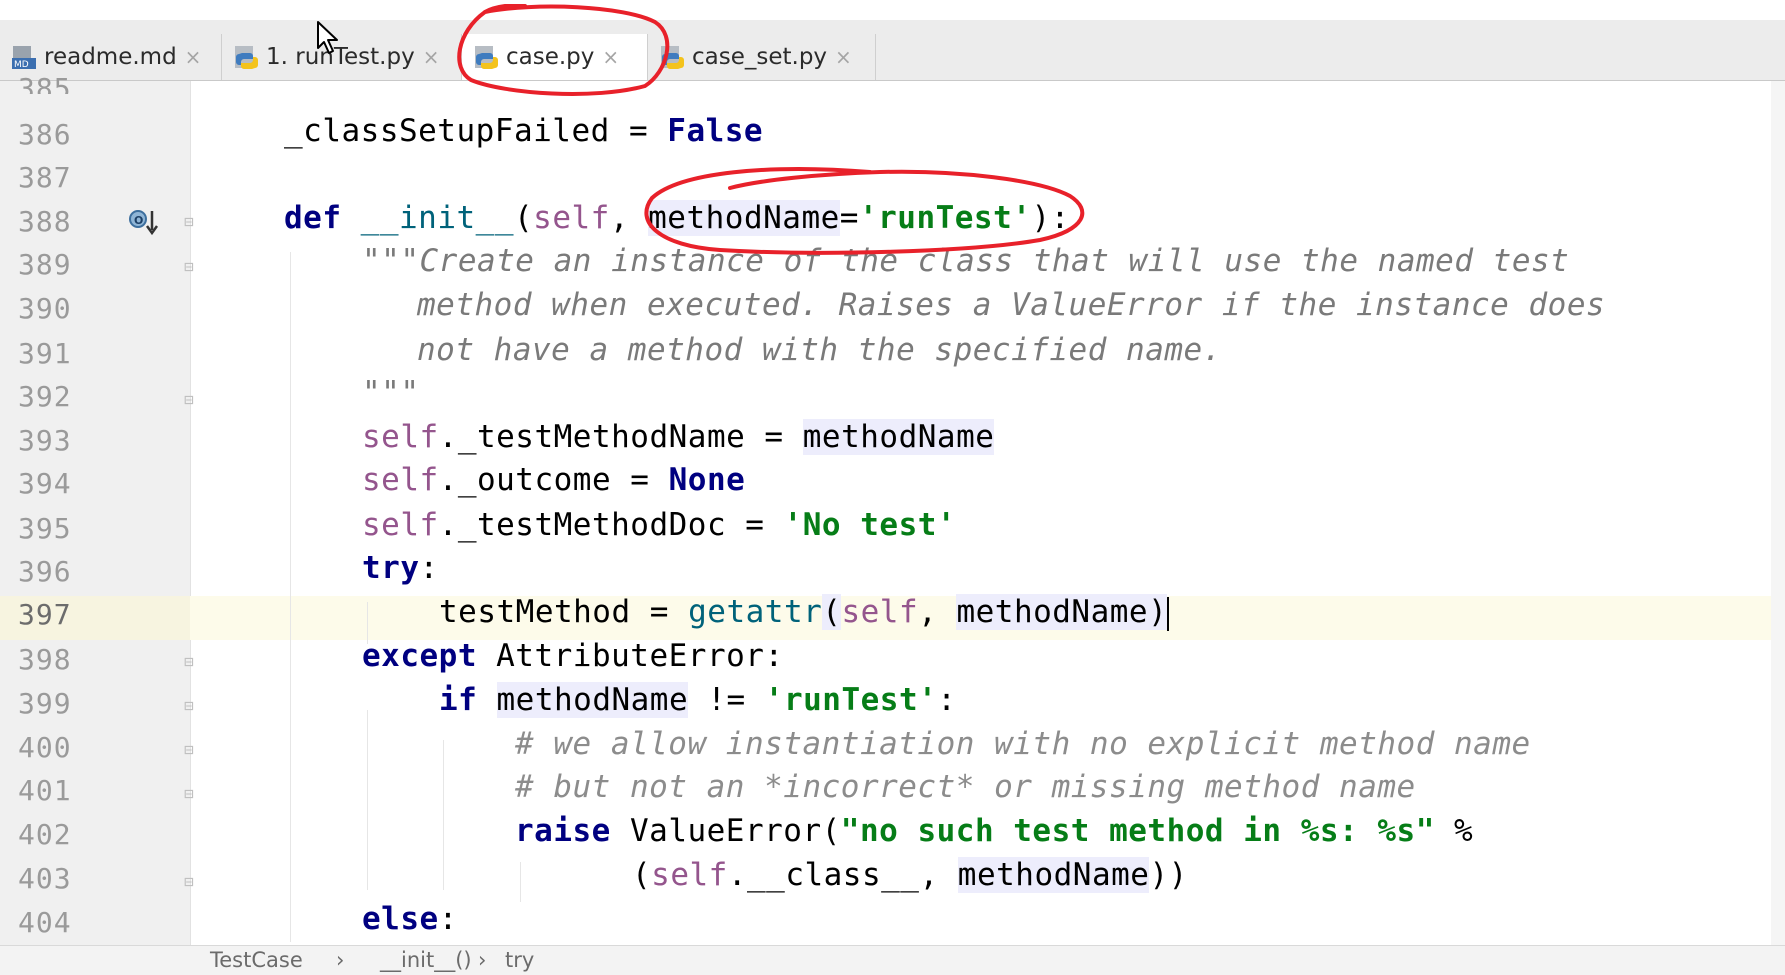 The width and height of the screenshot is (1785, 975). Describe the element at coordinates (45, 747) in the screenshot. I see `line-number: 400` at that location.